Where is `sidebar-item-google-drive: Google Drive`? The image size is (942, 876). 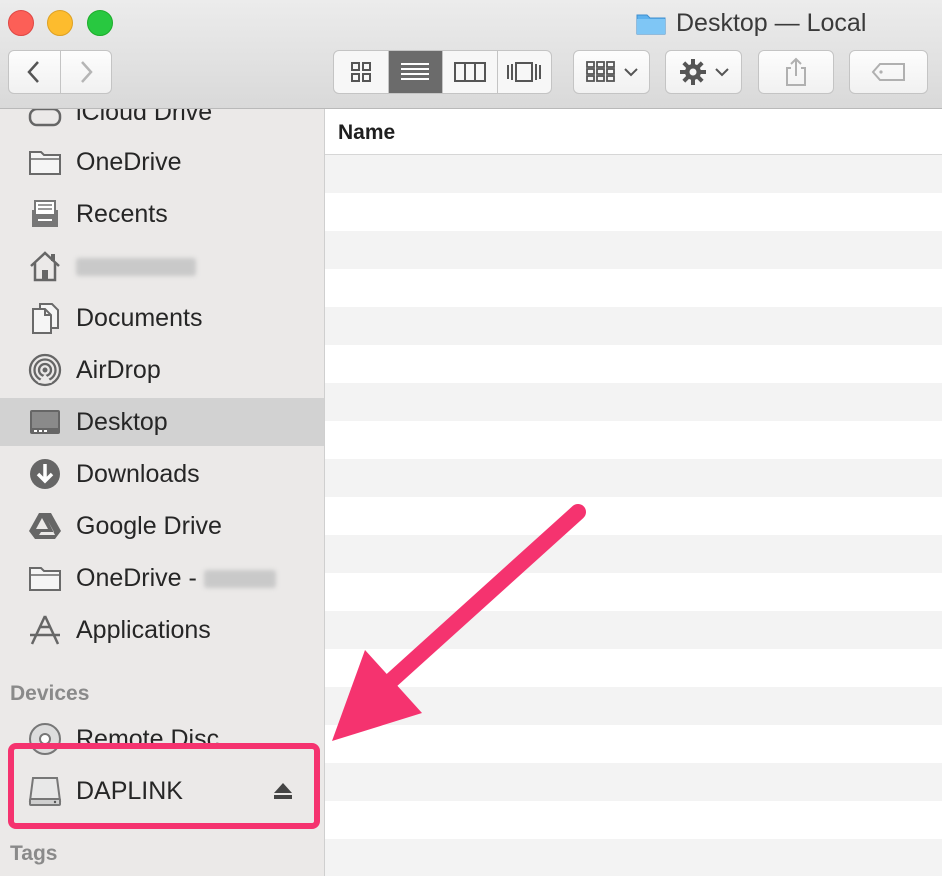 sidebar-item-google-drive: Google Drive is located at coordinates (162, 526).